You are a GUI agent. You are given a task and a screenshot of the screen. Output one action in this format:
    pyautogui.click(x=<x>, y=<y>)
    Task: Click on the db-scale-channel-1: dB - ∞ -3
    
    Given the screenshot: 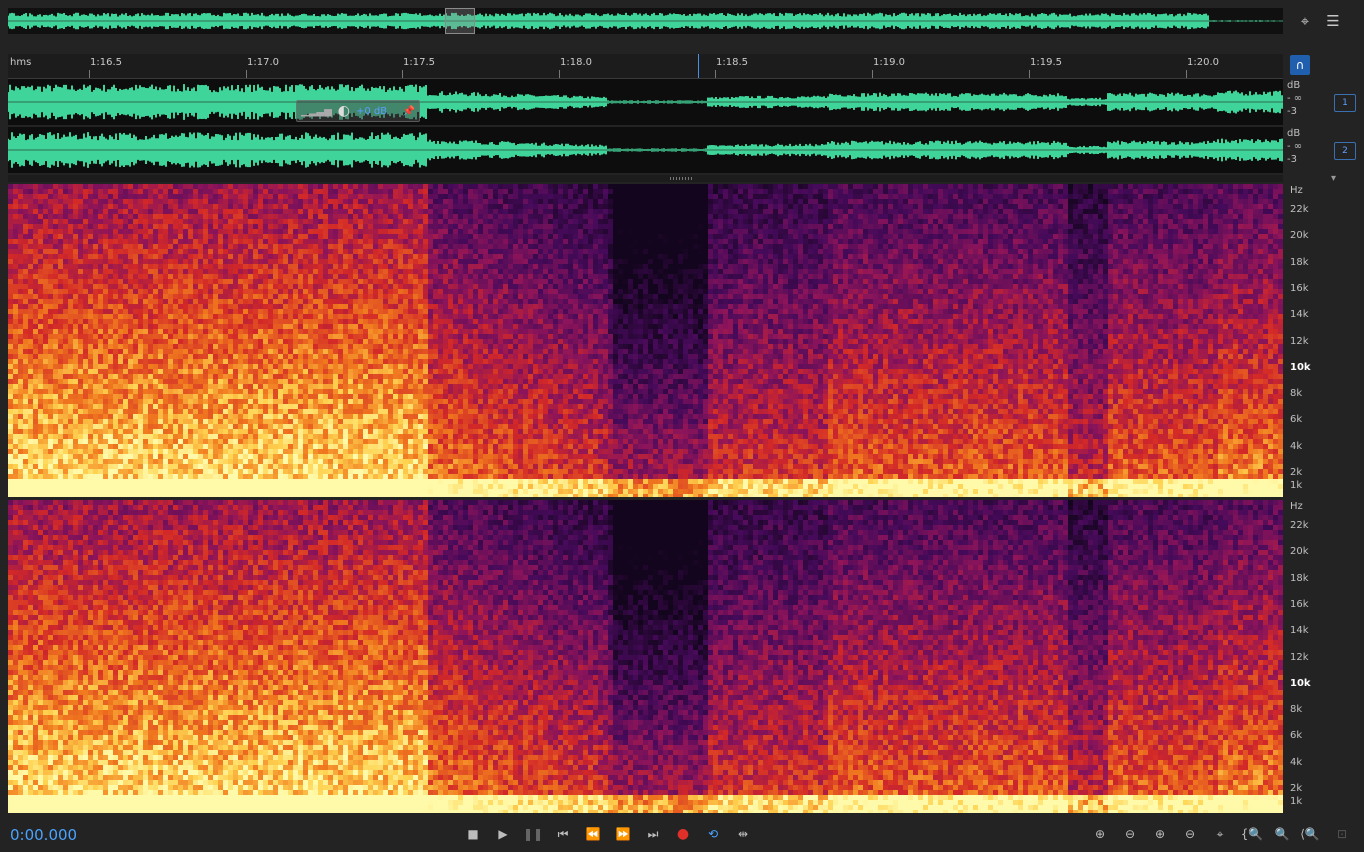 What is the action you would take?
    pyautogui.click(x=1307, y=98)
    